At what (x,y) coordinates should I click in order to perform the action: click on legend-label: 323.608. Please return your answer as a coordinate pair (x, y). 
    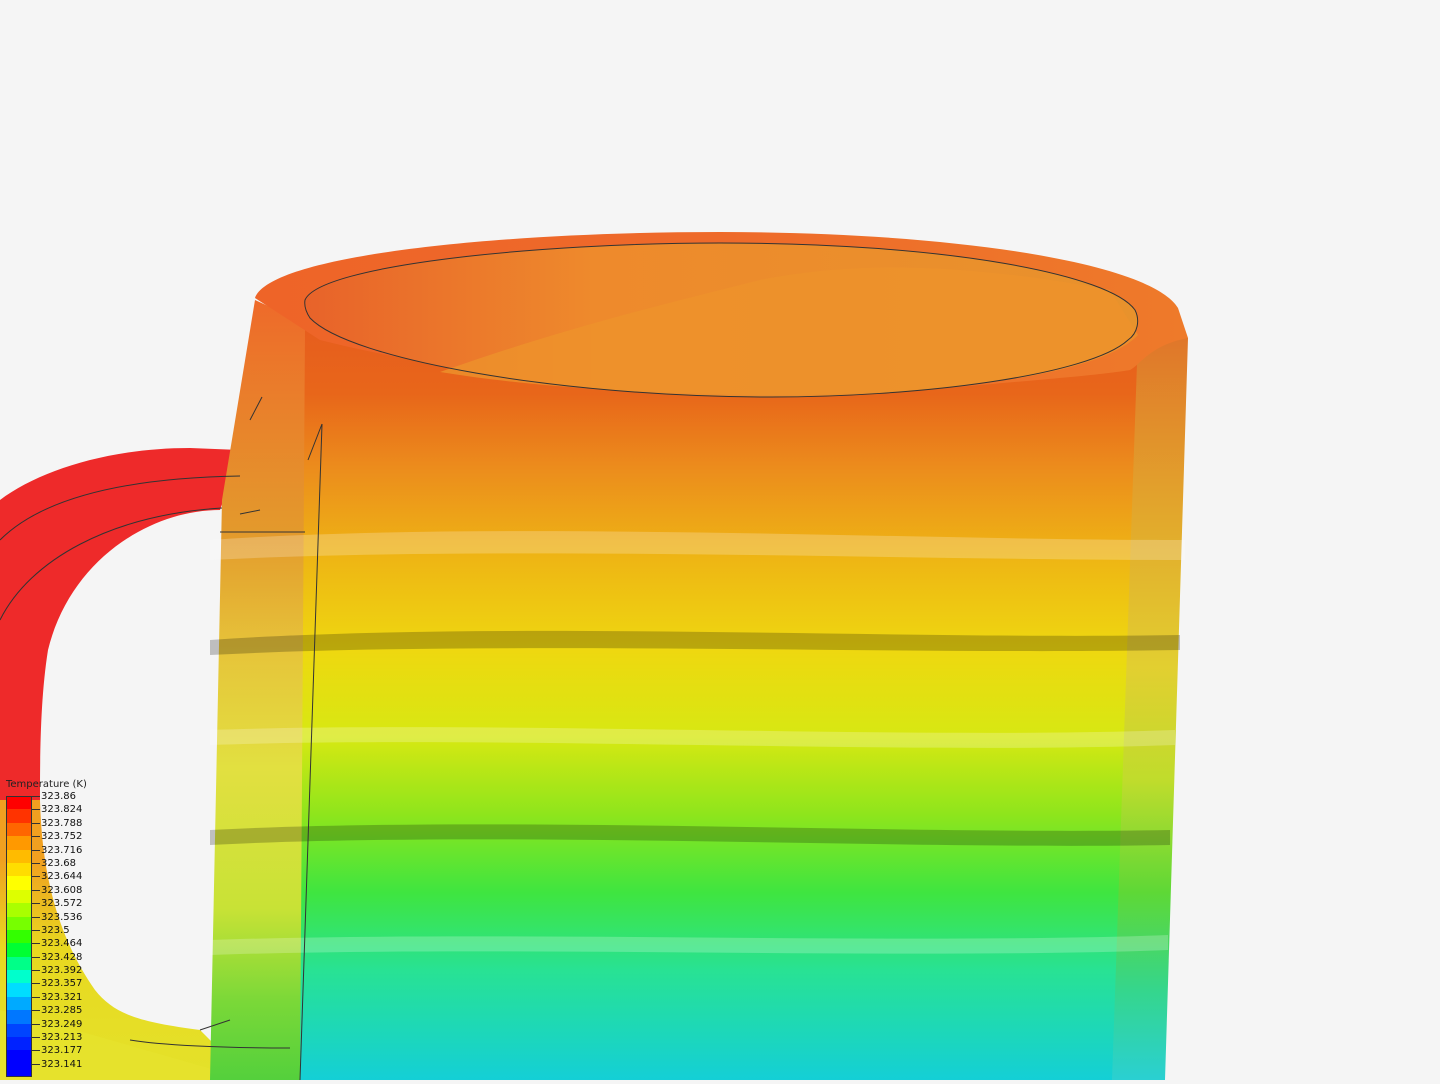
    Looking at the image, I should click on (62, 890).